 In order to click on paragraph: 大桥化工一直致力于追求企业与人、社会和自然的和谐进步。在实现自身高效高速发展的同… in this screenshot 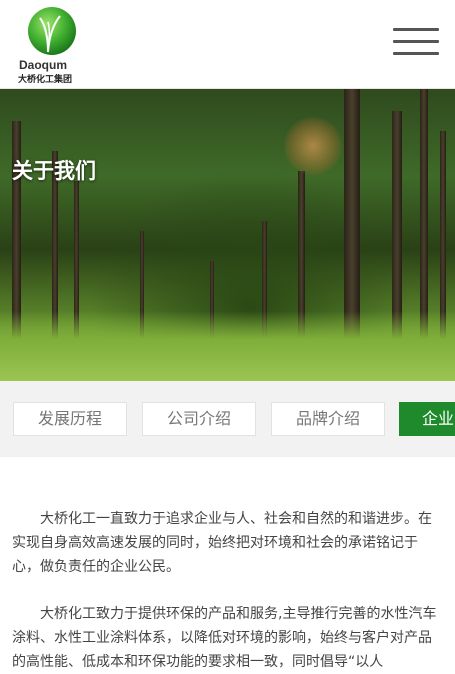, I will do `click(222, 543)`.